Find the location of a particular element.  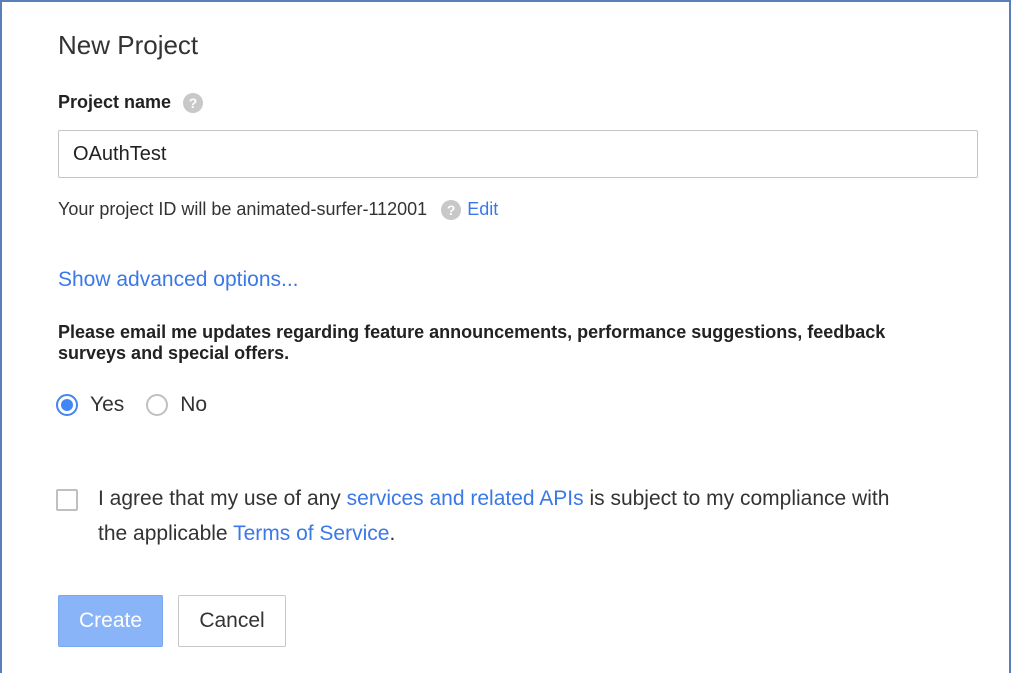

project-name-input is located at coordinates (518, 154).